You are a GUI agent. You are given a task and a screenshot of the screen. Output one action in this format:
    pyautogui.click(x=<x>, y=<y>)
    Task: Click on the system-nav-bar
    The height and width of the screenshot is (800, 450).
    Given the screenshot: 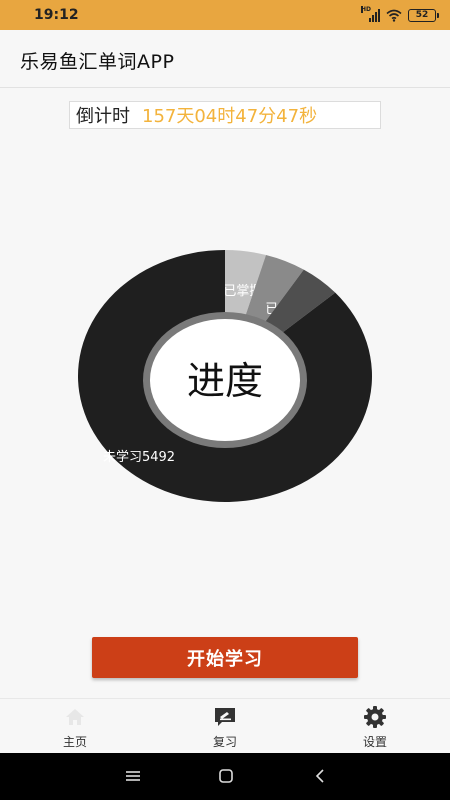 What is the action you would take?
    pyautogui.click(x=225, y=776)
    